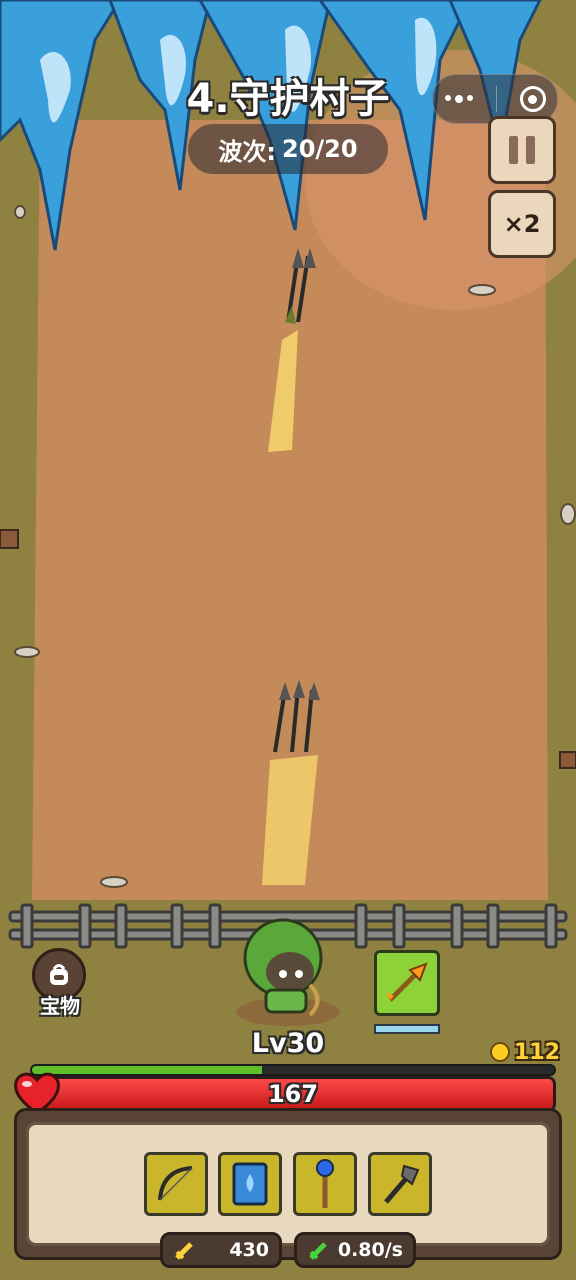 The height and width of the screenshot is (1280, 576). I want to click on capsule-divider, so click(496, 99).